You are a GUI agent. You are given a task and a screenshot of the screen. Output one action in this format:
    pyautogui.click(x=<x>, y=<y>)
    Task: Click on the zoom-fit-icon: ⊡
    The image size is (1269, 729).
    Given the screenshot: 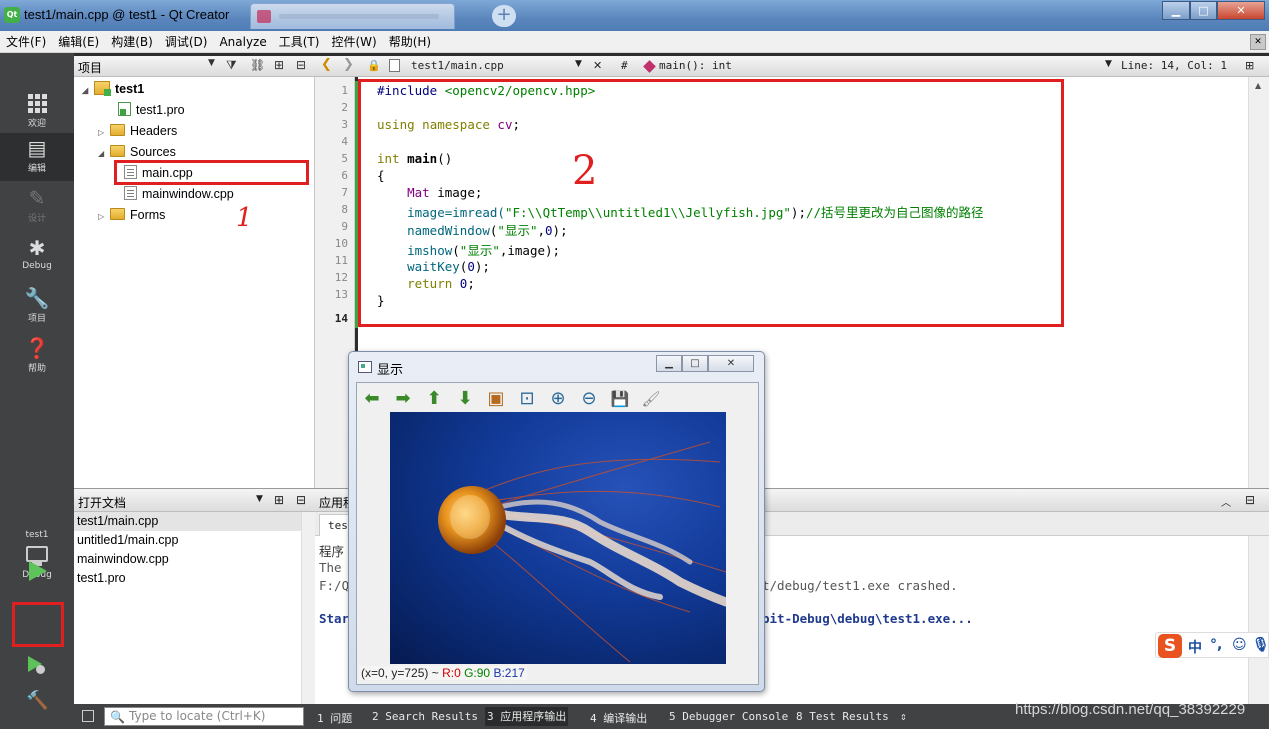 What is the action you would take?
    pyautogui.click(x=527, y=399)
    